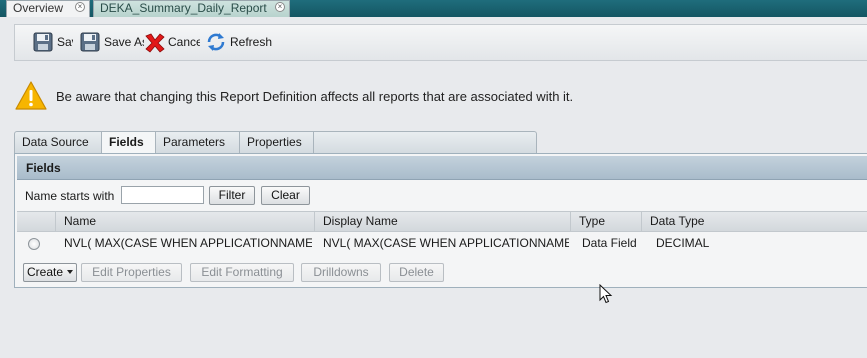 The image size is (867, 358). I want to click on save-as-button: Save As, so click(111, 42).